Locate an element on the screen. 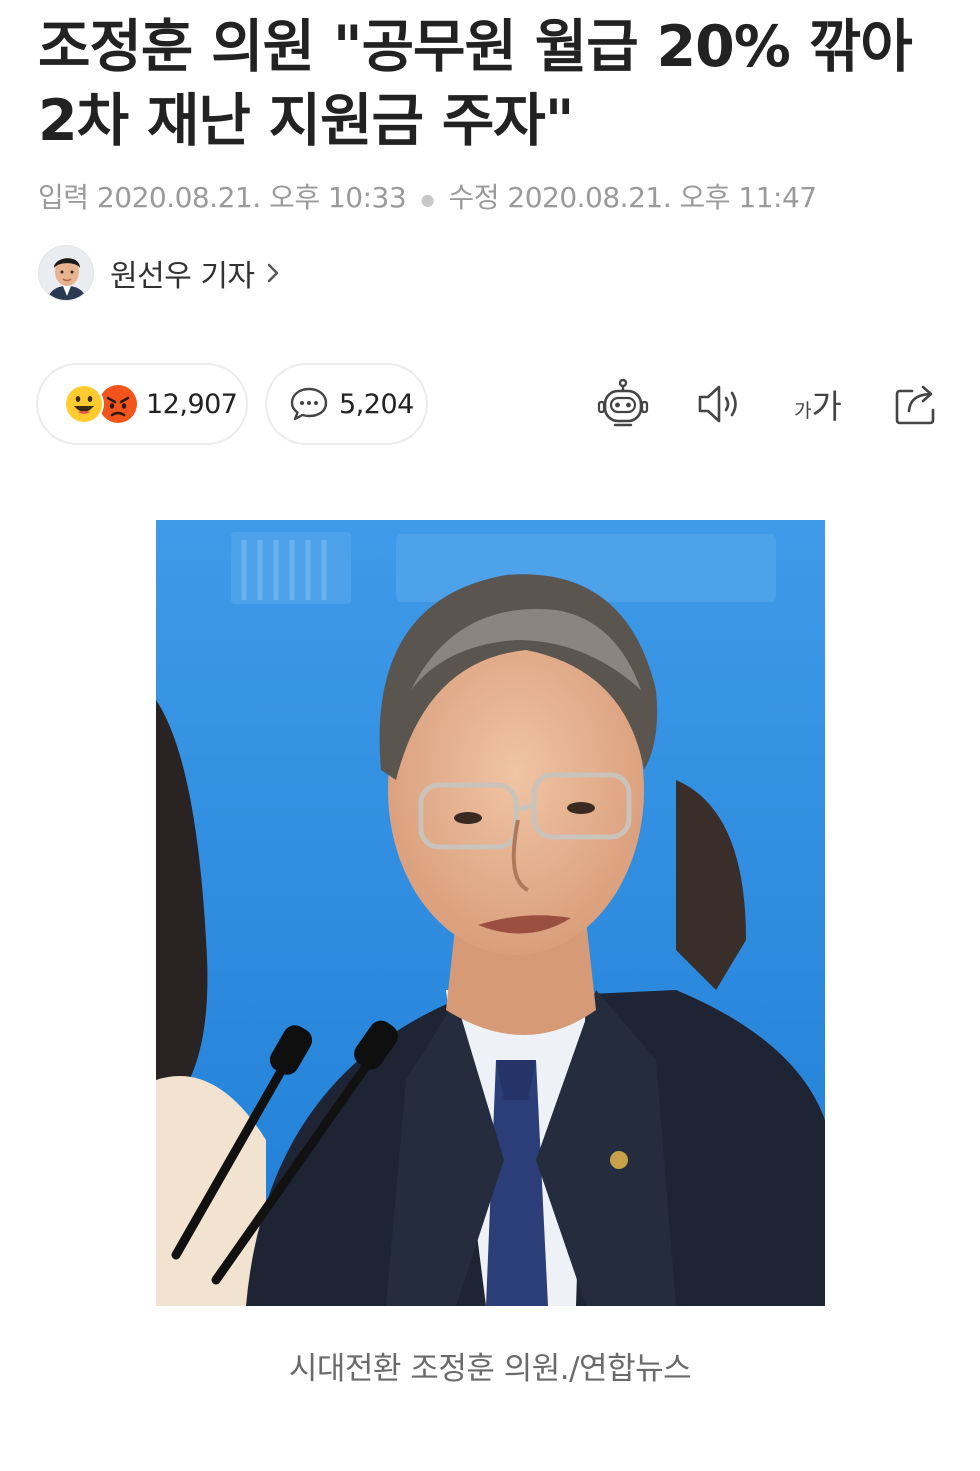  modified-label: 수정 is located at coordinates (473, 197).